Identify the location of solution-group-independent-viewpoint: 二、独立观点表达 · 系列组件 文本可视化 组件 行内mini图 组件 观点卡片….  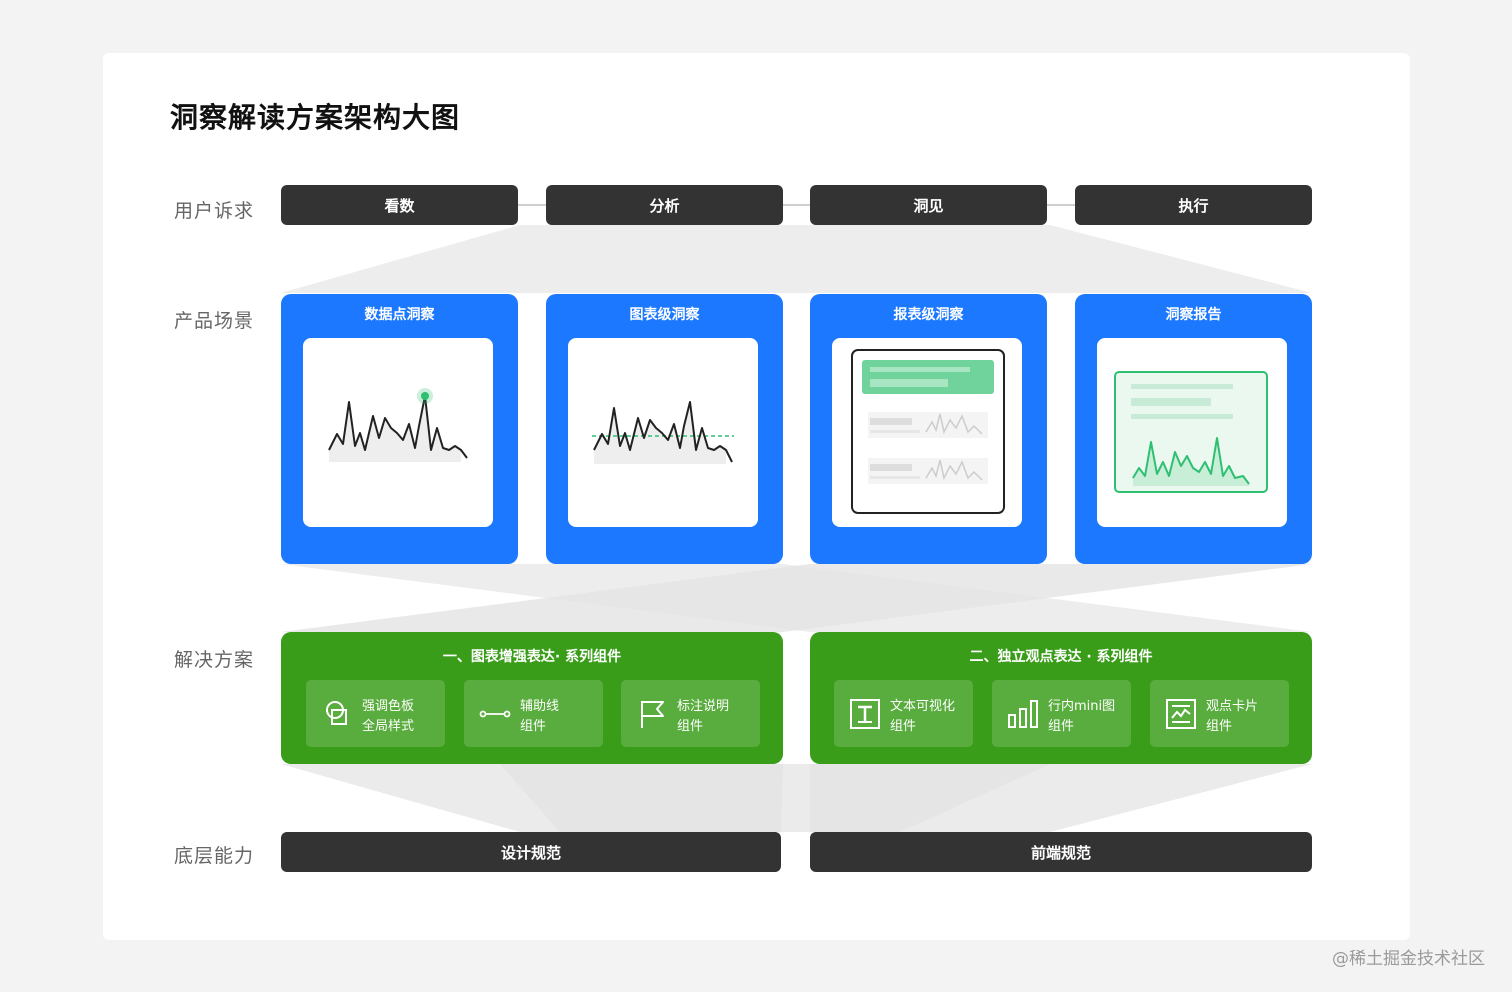
(1061, 698).